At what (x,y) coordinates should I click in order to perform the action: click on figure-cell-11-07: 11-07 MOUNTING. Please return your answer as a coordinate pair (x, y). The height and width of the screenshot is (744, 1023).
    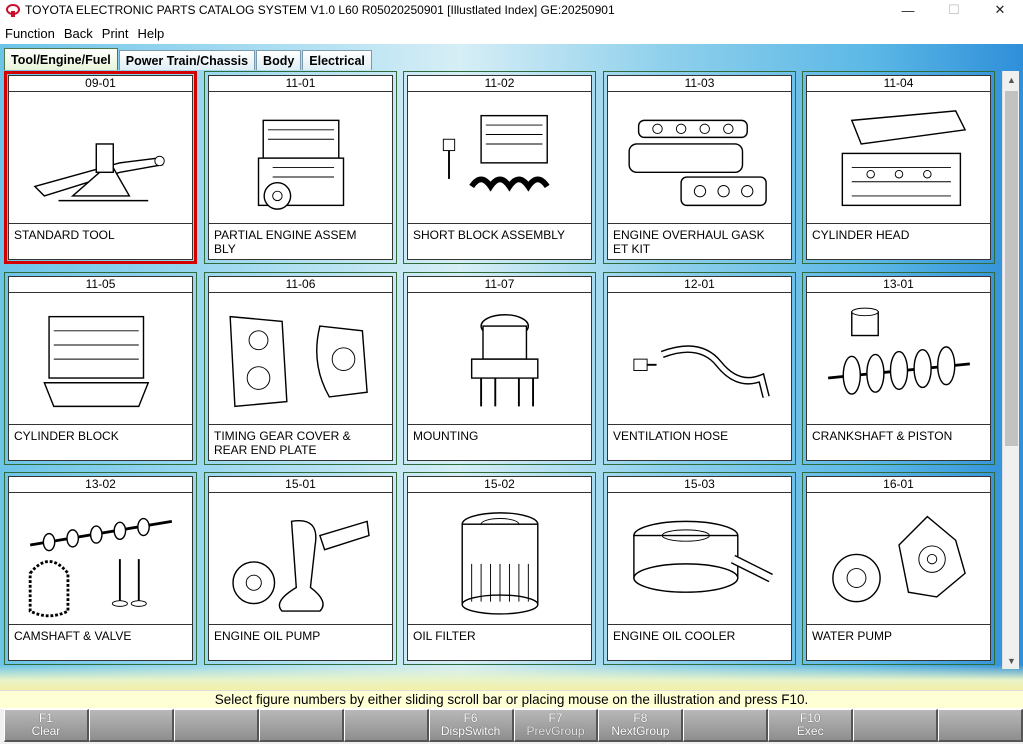
    Looking at the image, I should click on (499, 368).